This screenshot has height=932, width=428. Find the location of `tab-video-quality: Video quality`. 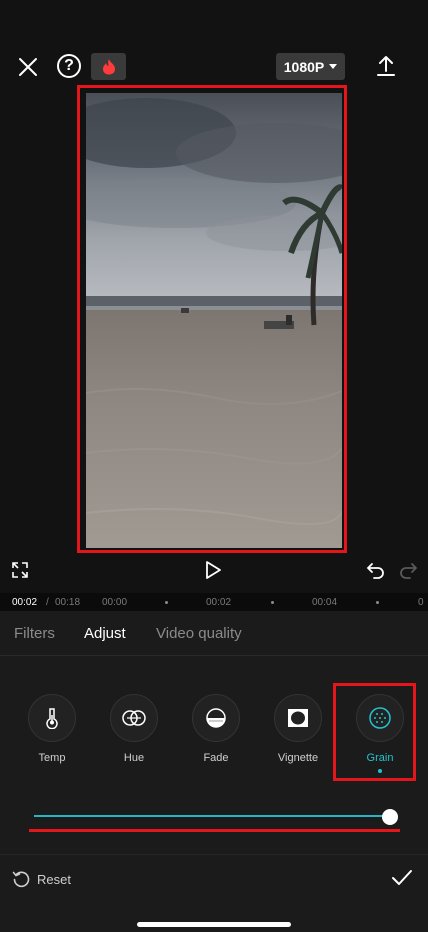

tab-video-quality: Video quality is located at coordinates (199, 633).